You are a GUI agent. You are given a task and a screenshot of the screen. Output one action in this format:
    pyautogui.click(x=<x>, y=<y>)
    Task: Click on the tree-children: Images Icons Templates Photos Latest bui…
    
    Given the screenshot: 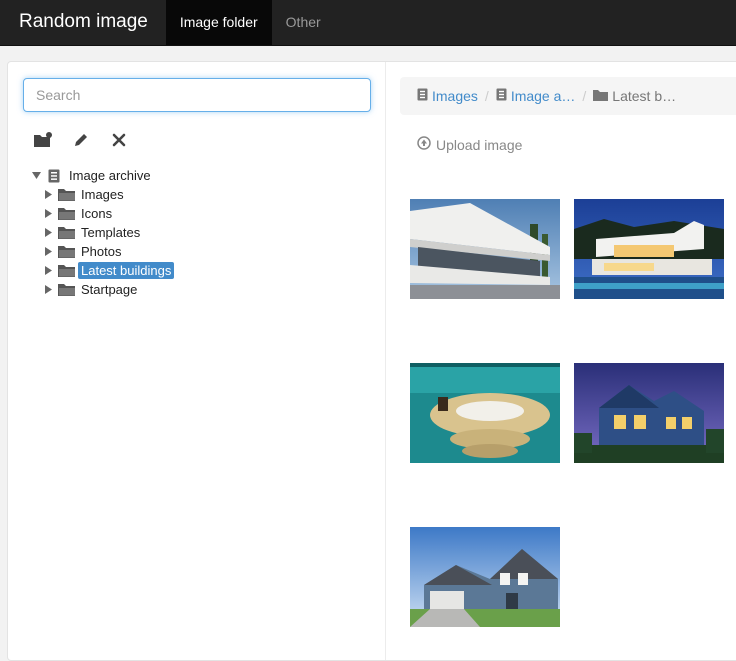 What is the action you would take?
    pyautogui.click(x=102, y=242)
    